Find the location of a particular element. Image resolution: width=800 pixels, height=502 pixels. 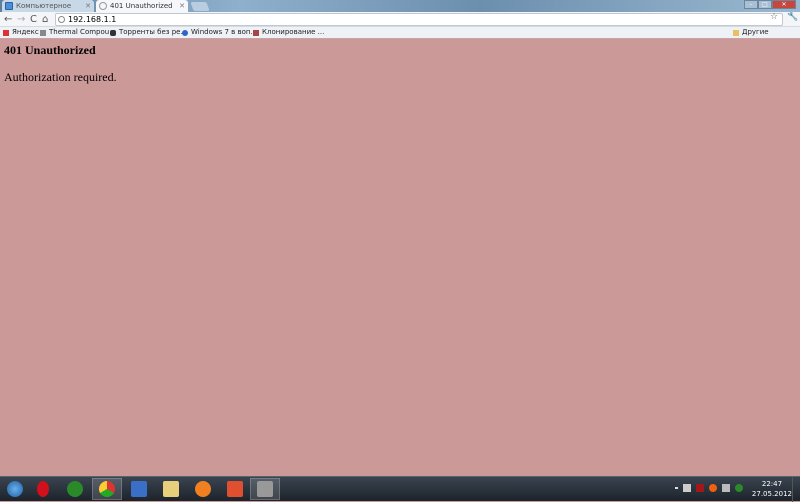

taskbar-utorrent is located at coordinates (75, 489).